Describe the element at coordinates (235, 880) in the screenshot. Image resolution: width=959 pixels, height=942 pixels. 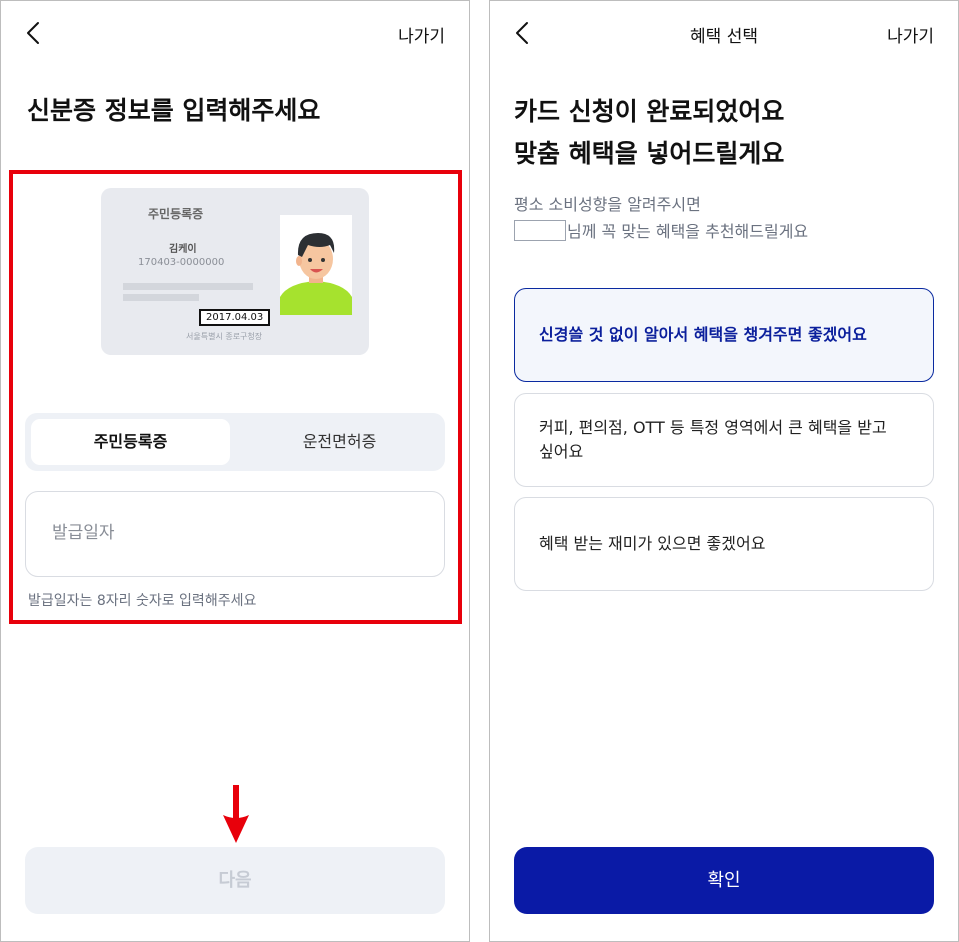
I see `next-button: 다음` at that location.